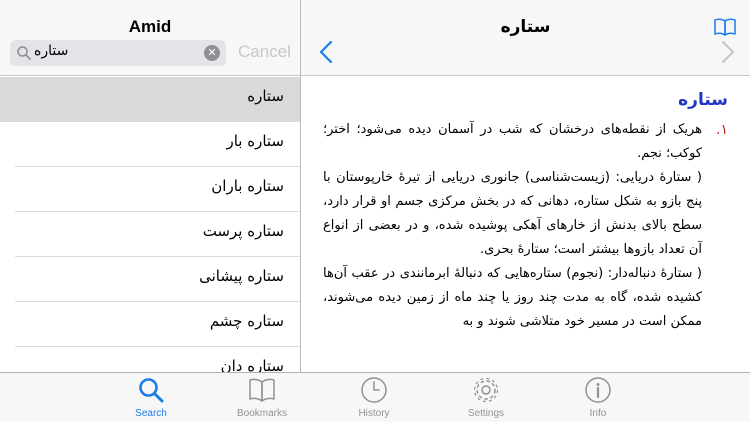 The image size is (750, 422). What do you see at coordinates (247, 186) in the screenshot?
I see `result-label: ستاره باران` at bounding box center [247, 186].